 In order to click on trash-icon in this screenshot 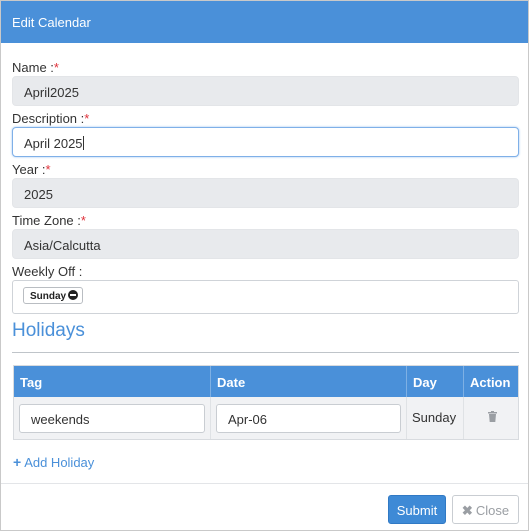, I will do `click(492, 416)`.